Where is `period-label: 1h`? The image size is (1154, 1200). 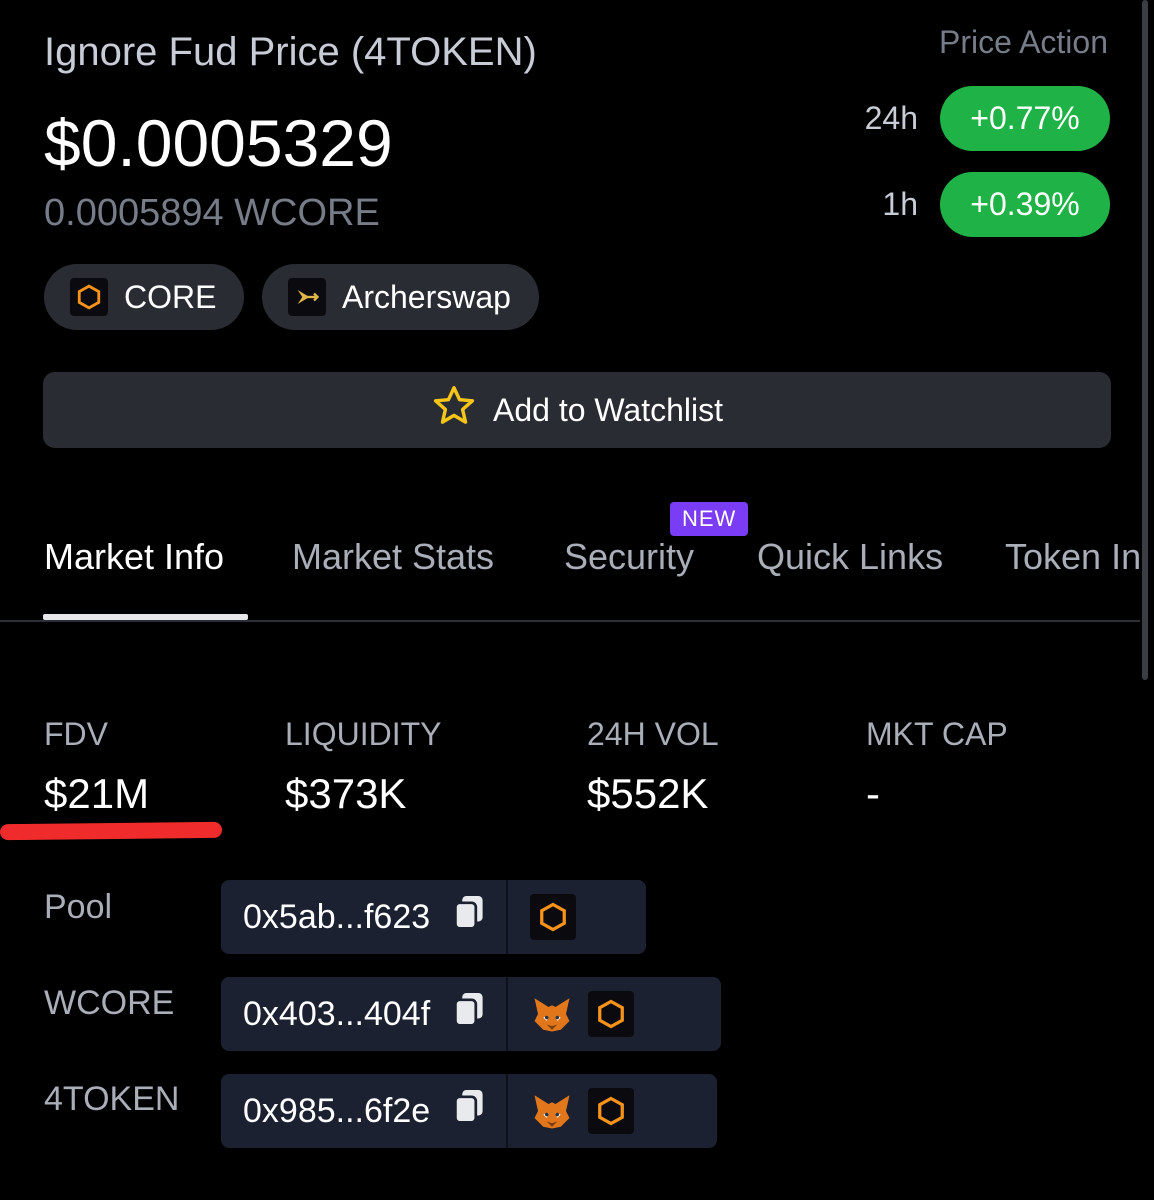 period-label: 1h is located at coordinates (900, 204).